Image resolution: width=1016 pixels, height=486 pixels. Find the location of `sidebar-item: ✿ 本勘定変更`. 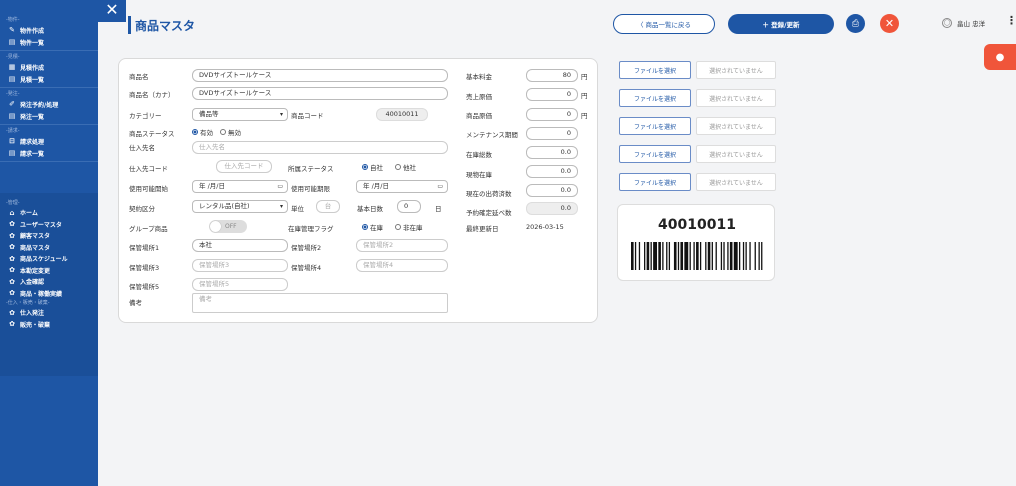

sidebar-item: ✿ 本勘定変更 is located at coordinates (49, 271).